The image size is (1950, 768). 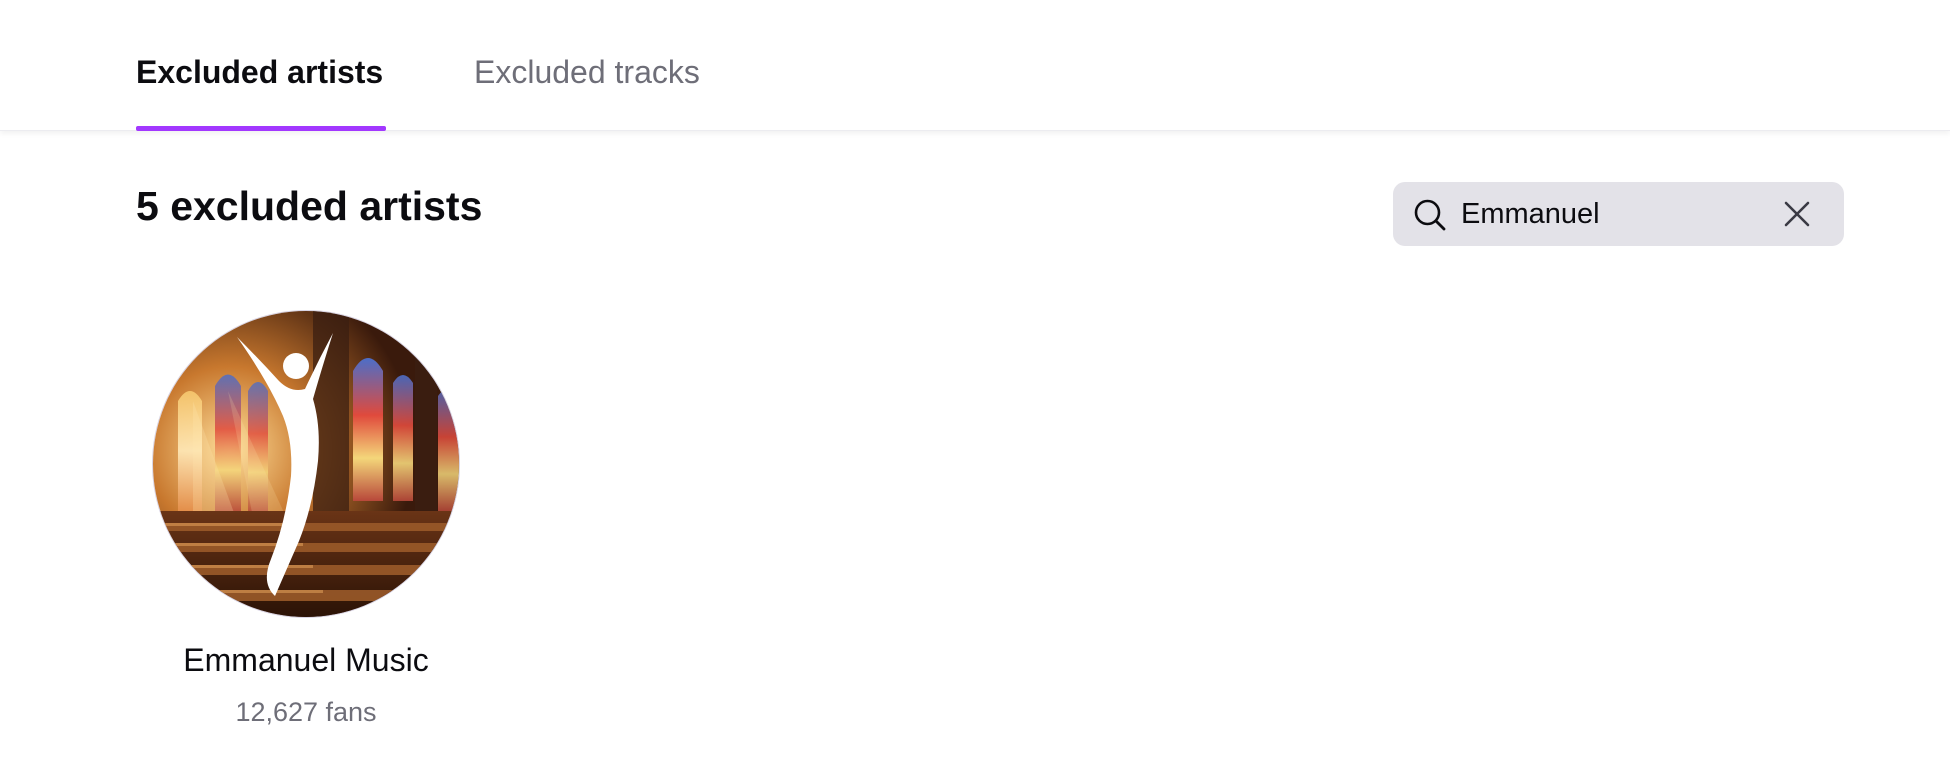 I want to click on close-icon, so click(x=1797, y=214).